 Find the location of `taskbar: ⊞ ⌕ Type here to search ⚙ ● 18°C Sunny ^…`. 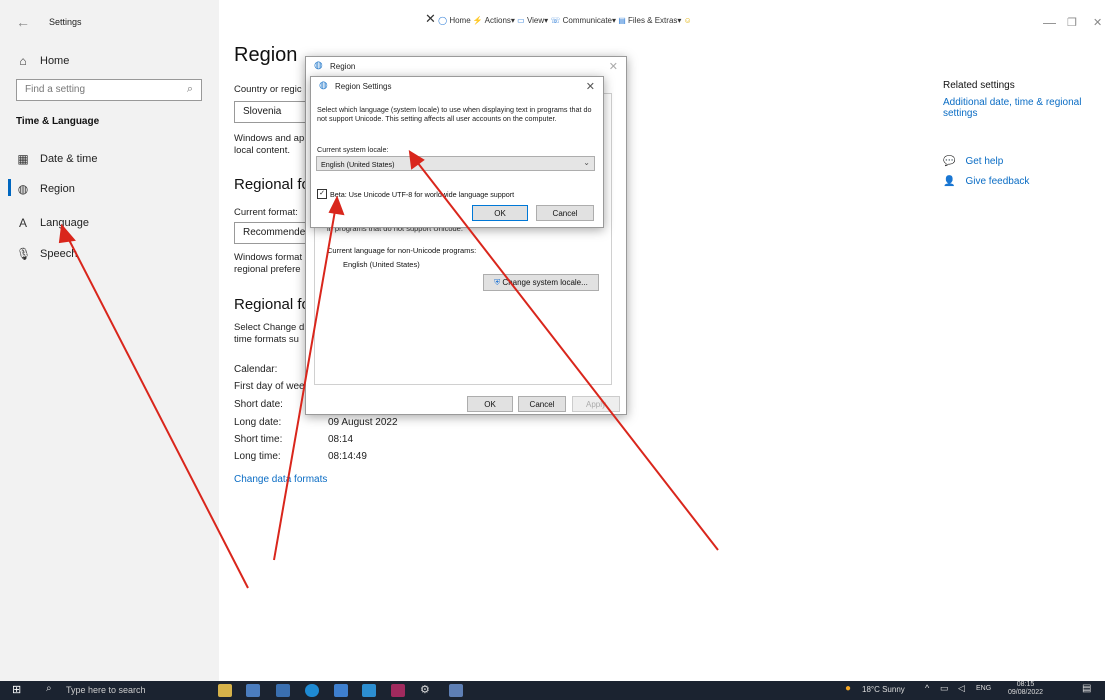

taskbar: ⊞ ⌕ Type here to search ⚙ ● 18°C Sunny ^… is located at coordinates (552, 690).